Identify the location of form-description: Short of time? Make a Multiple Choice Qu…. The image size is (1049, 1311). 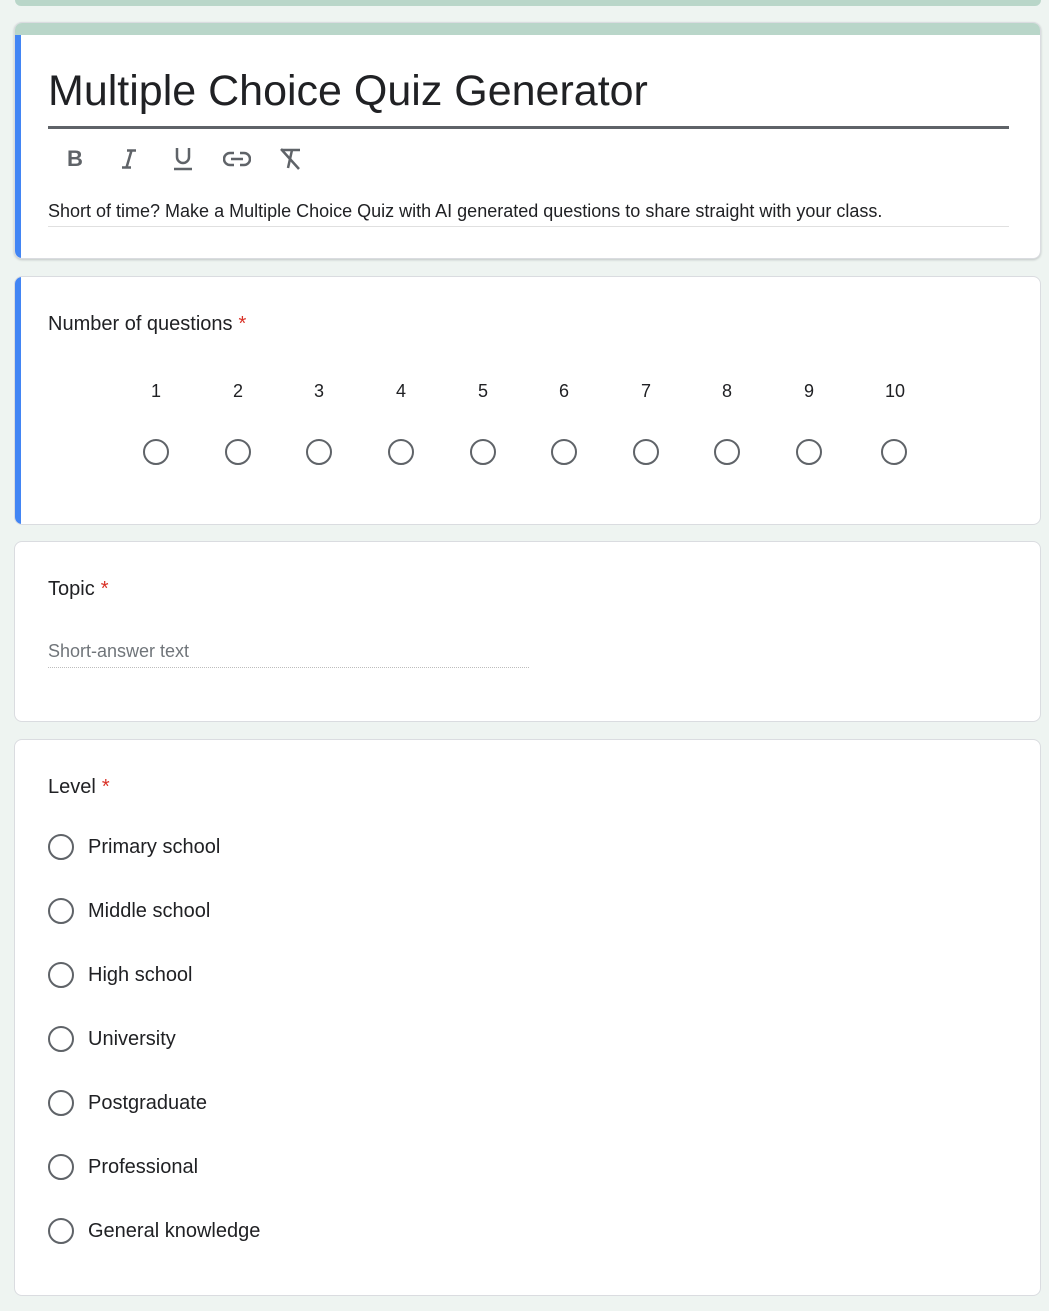
(528, 213).